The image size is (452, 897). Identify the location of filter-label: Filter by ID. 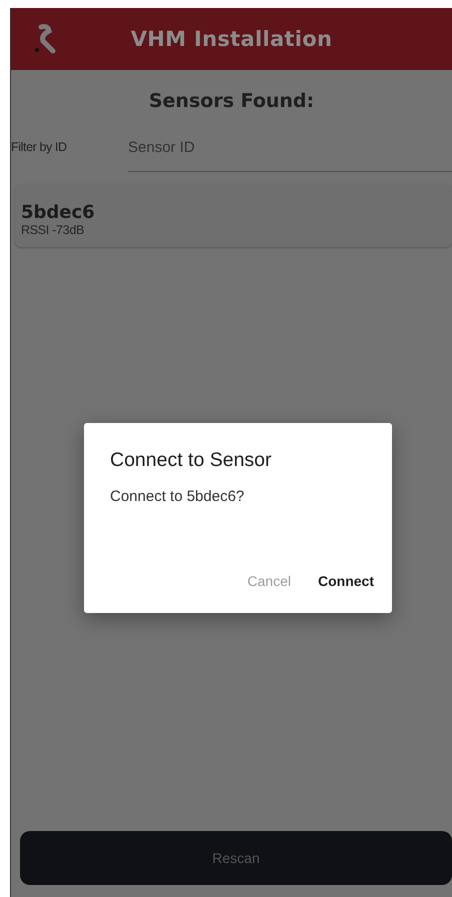
(39, 146).